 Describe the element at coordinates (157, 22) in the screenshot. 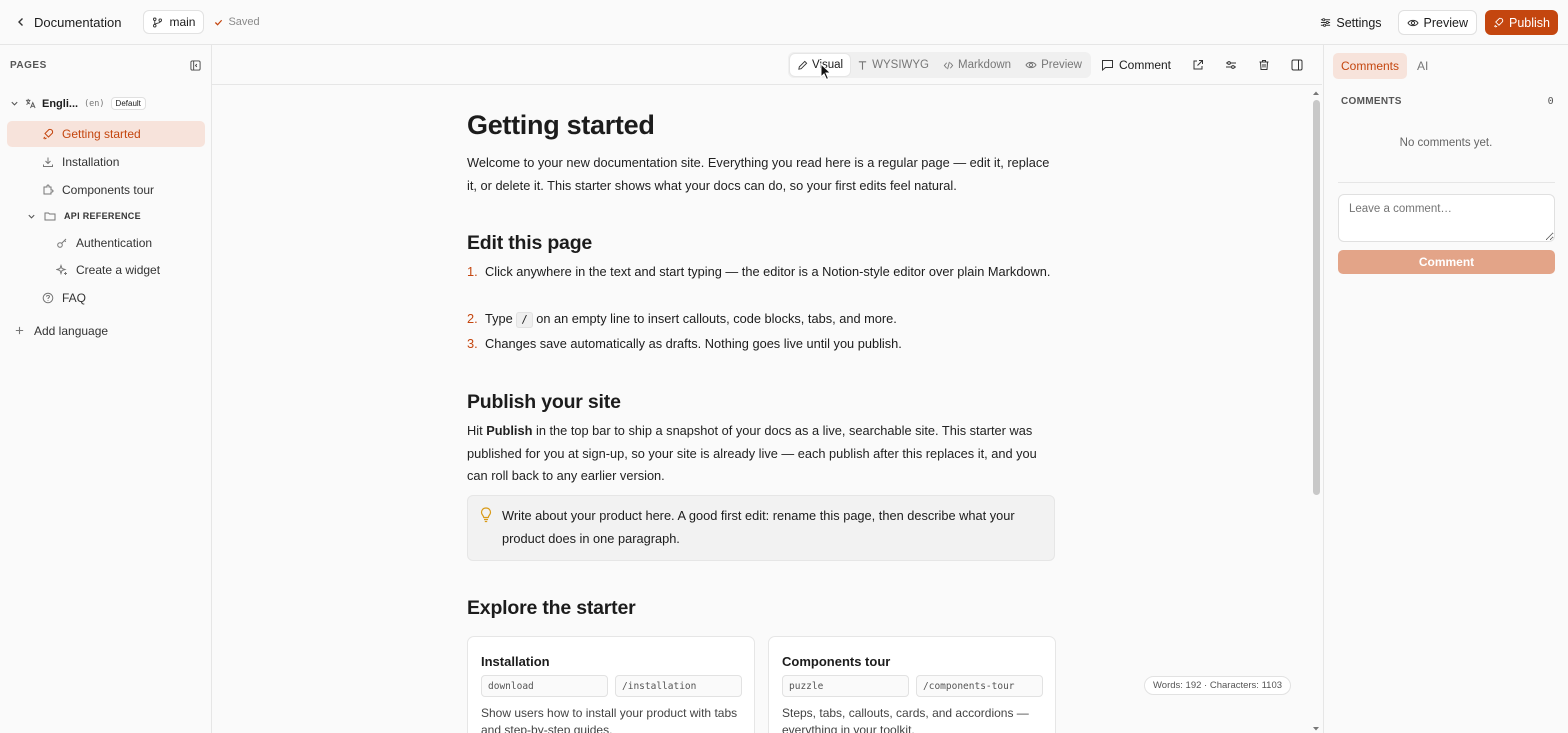

I see `git-branch-icon` at that location.